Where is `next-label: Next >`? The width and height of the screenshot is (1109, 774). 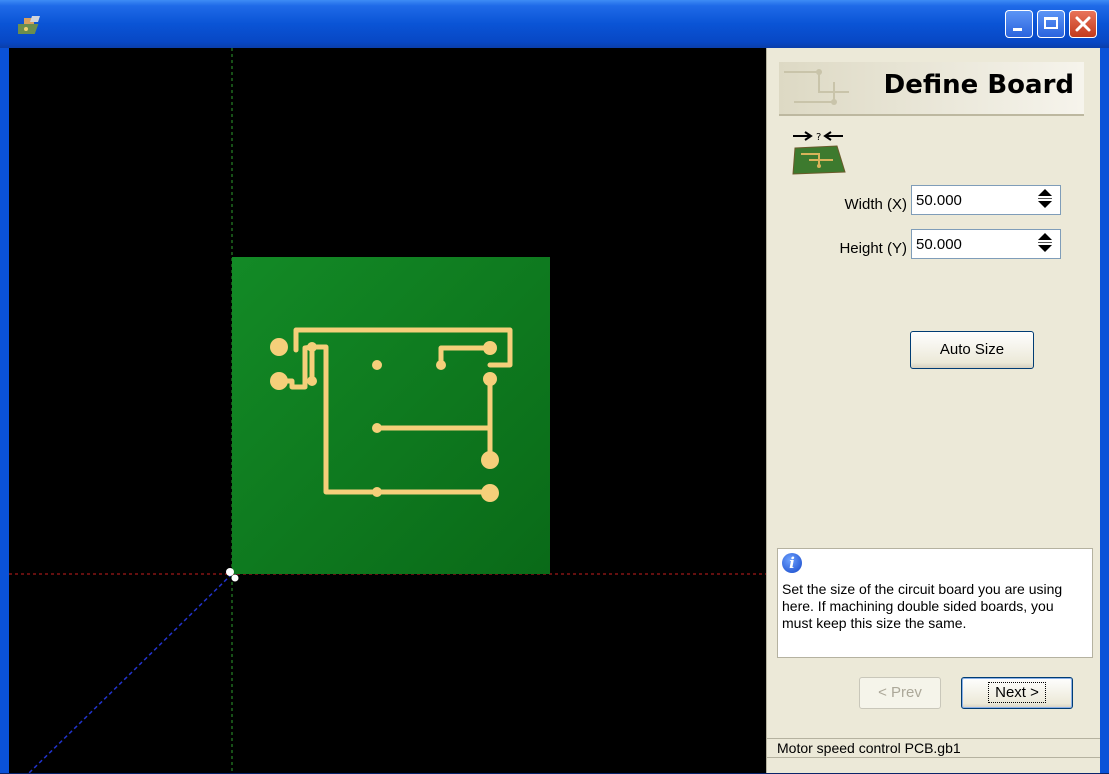
next-label: Next > is located at coordinates (1017, 692).